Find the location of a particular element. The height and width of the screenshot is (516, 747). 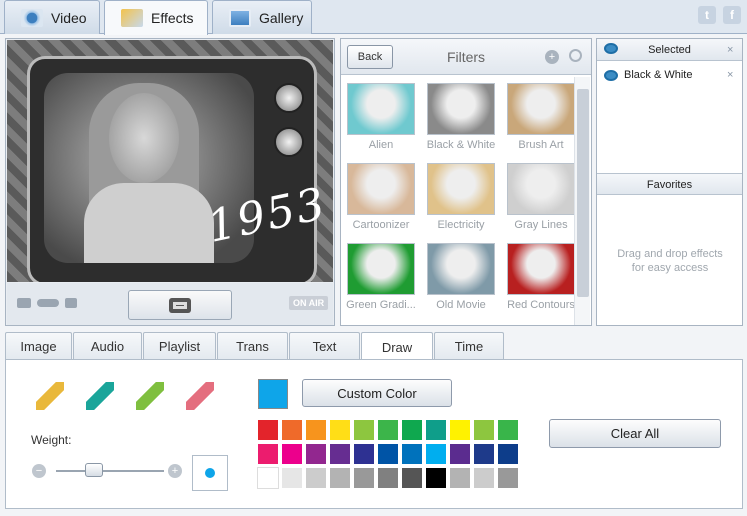

remove-effect-icon: × is located at coordinates (730, 75).